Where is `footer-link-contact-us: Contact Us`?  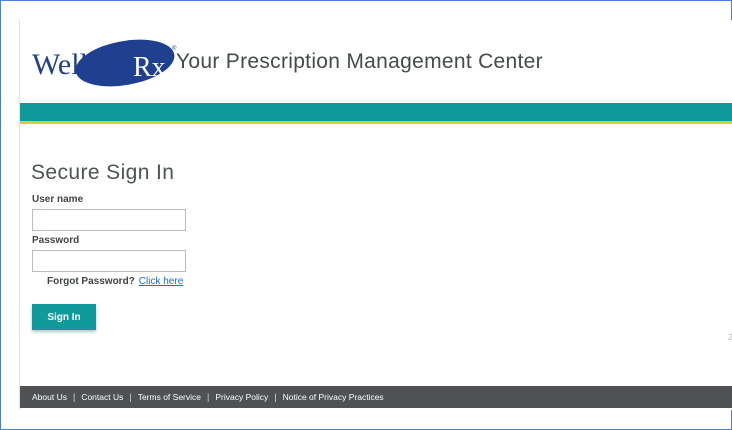 footer-link-contact-us: Contact Us is located at coordinates (102, 397).